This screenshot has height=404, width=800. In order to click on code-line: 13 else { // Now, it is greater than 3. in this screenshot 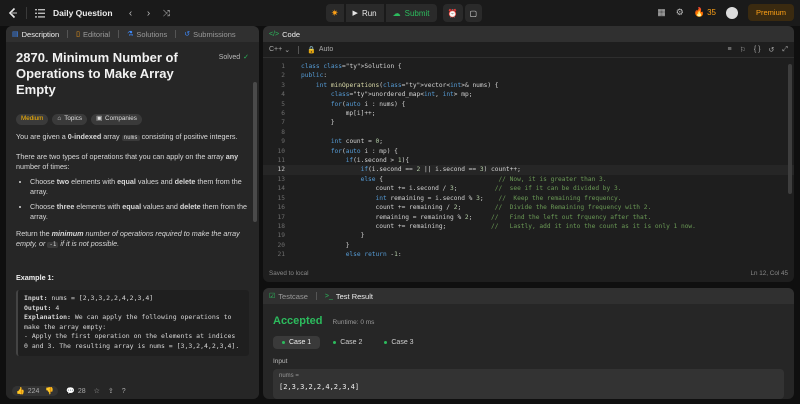, I will do `click(528, 179)`.